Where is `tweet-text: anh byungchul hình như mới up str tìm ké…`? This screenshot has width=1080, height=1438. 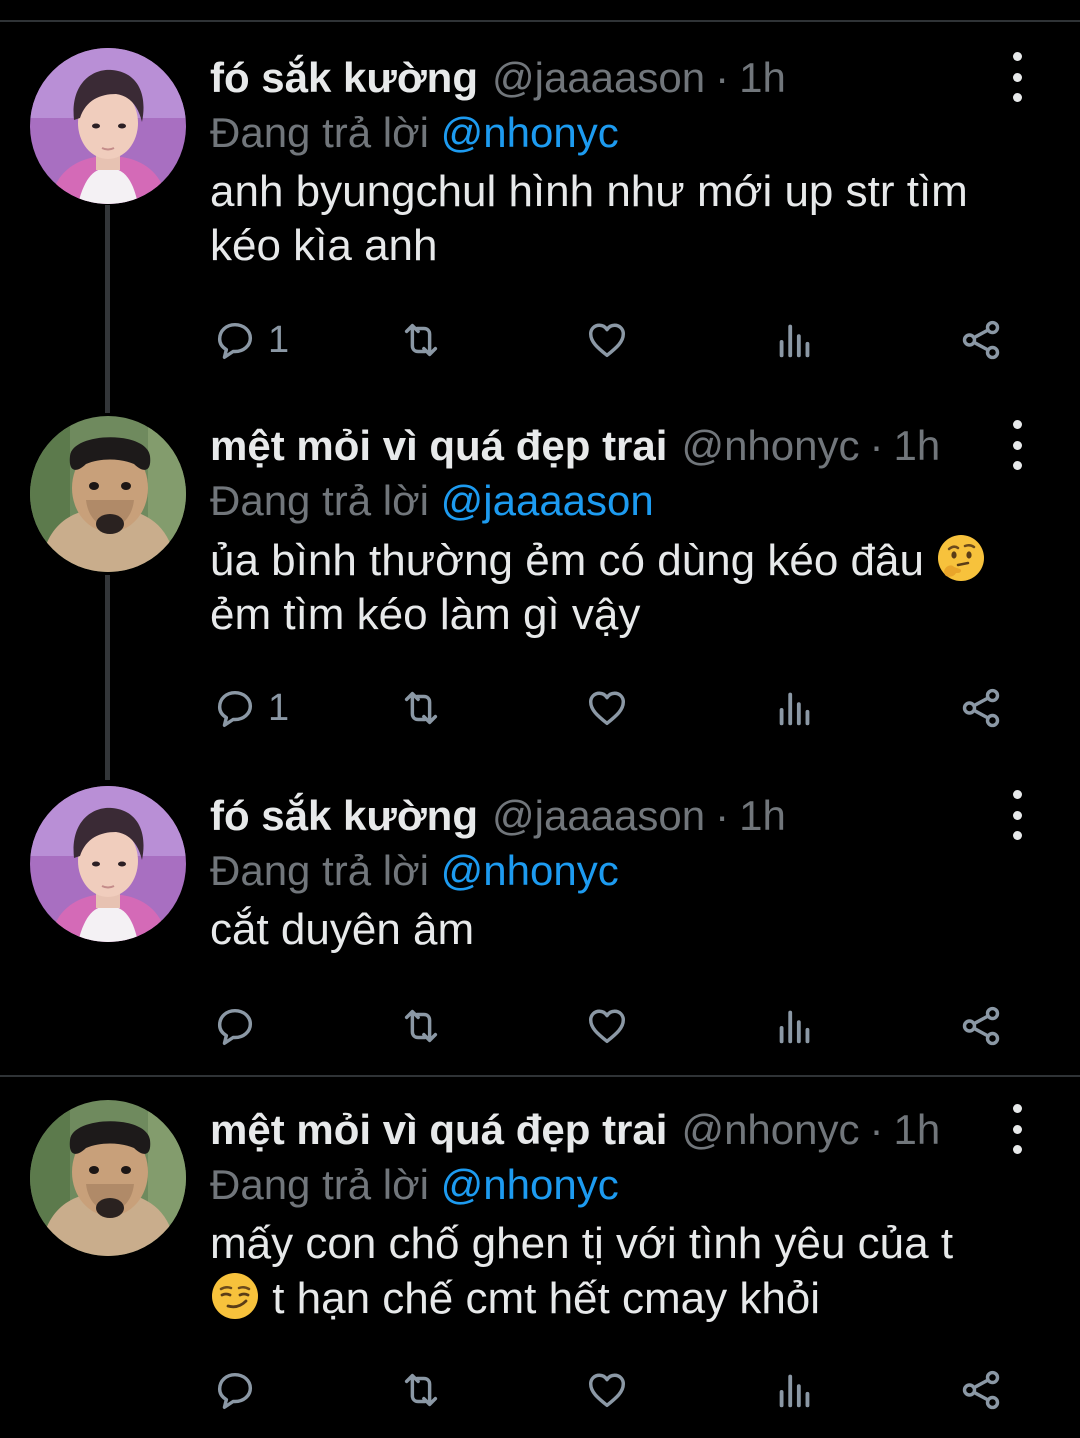 tweet-text: anh byungchul hình như mới up str tìm ké… is located at coordinates (625, 219).